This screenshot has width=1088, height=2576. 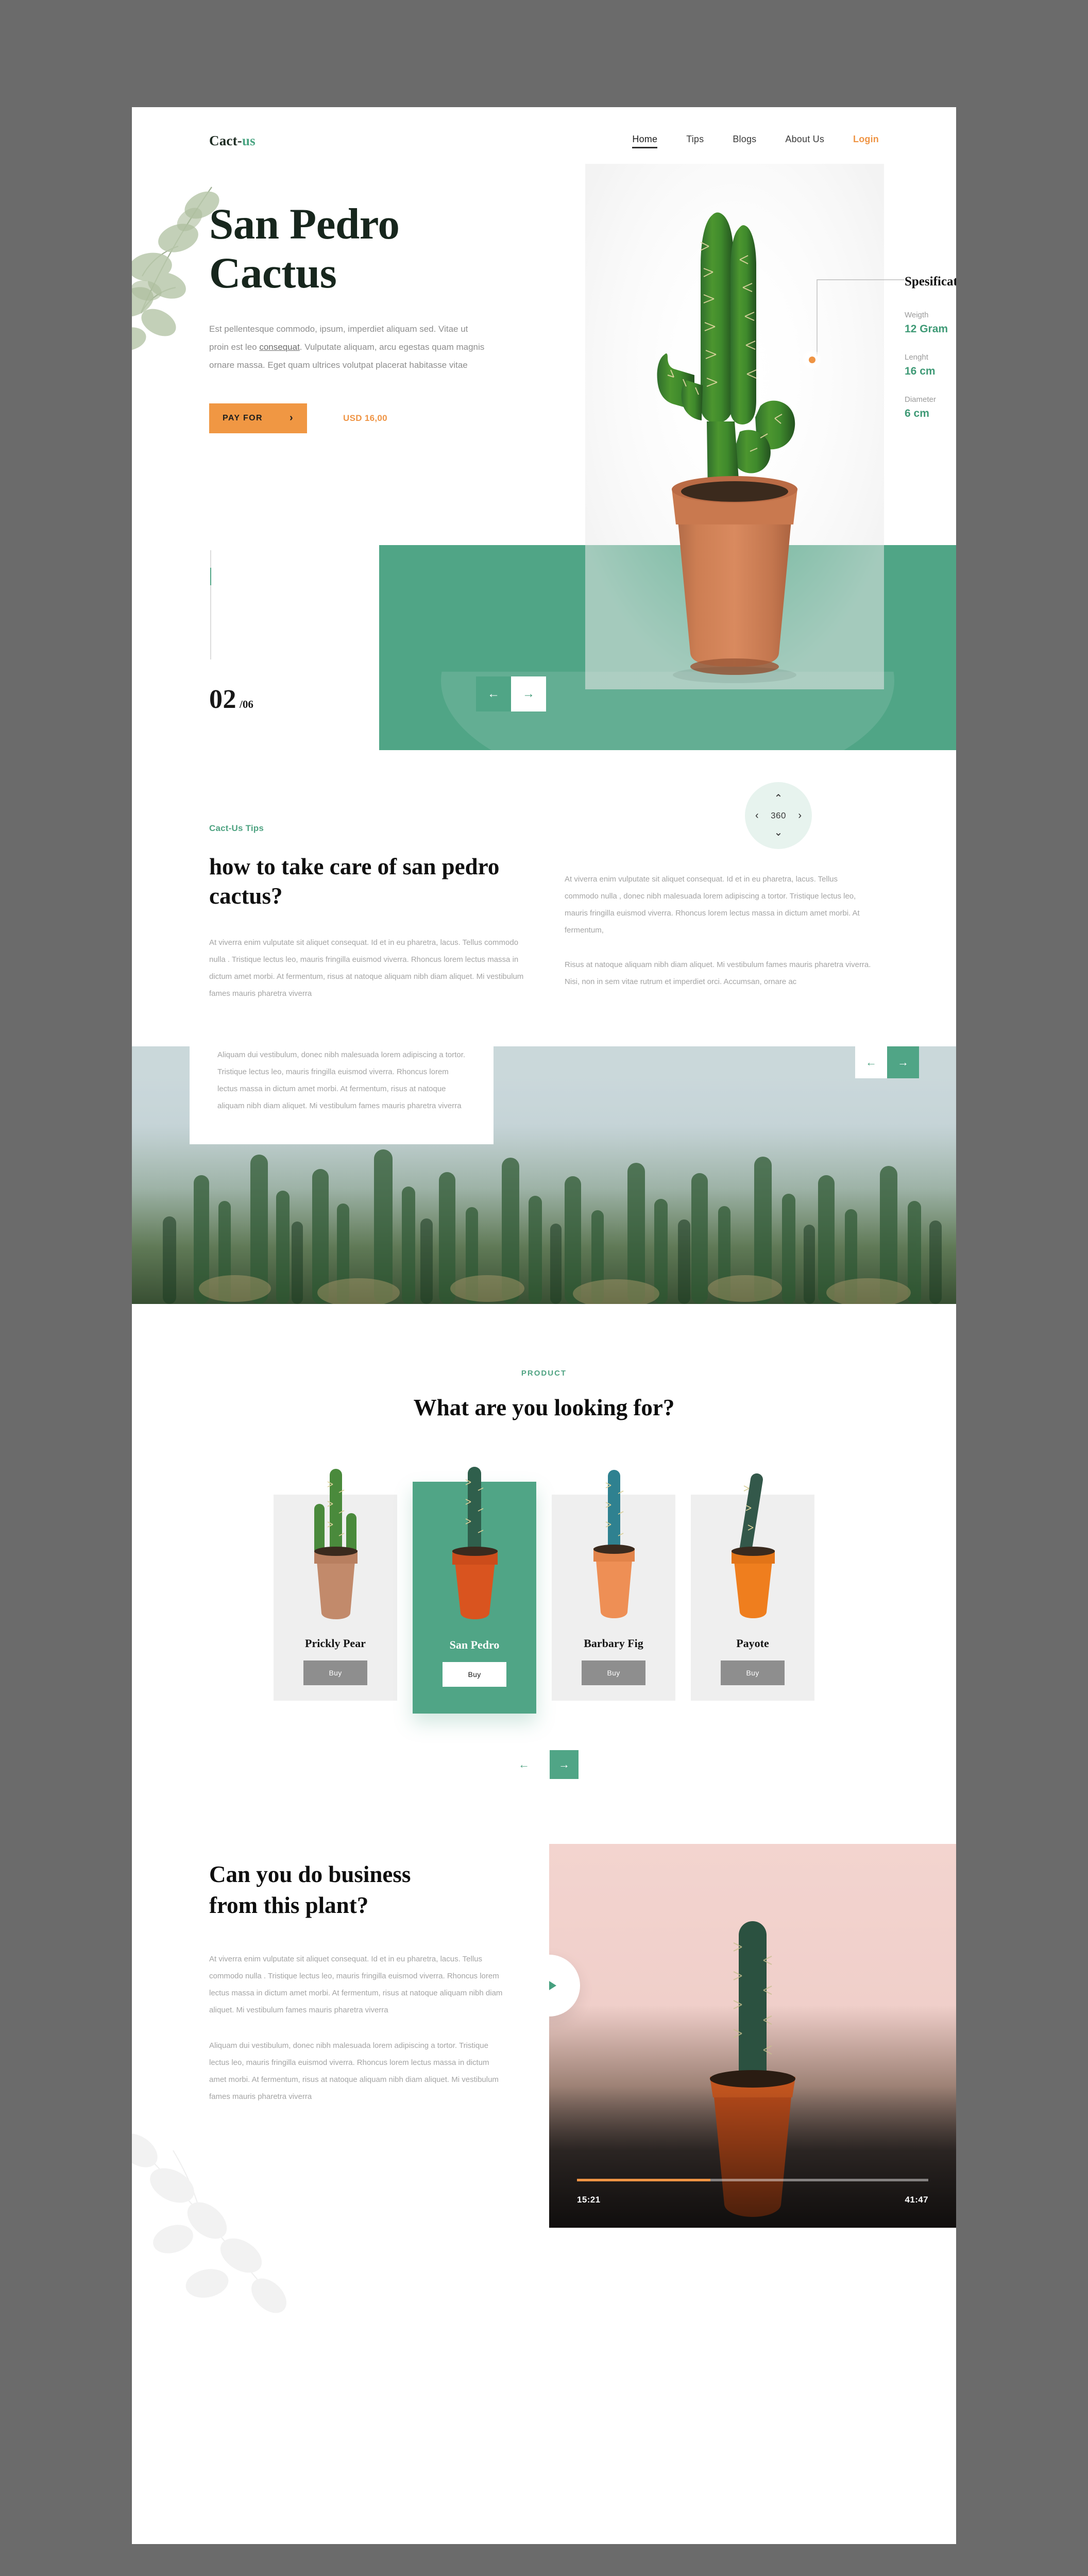 I want to click on nav-item-tips: Tips, so click(x=695, y=140).